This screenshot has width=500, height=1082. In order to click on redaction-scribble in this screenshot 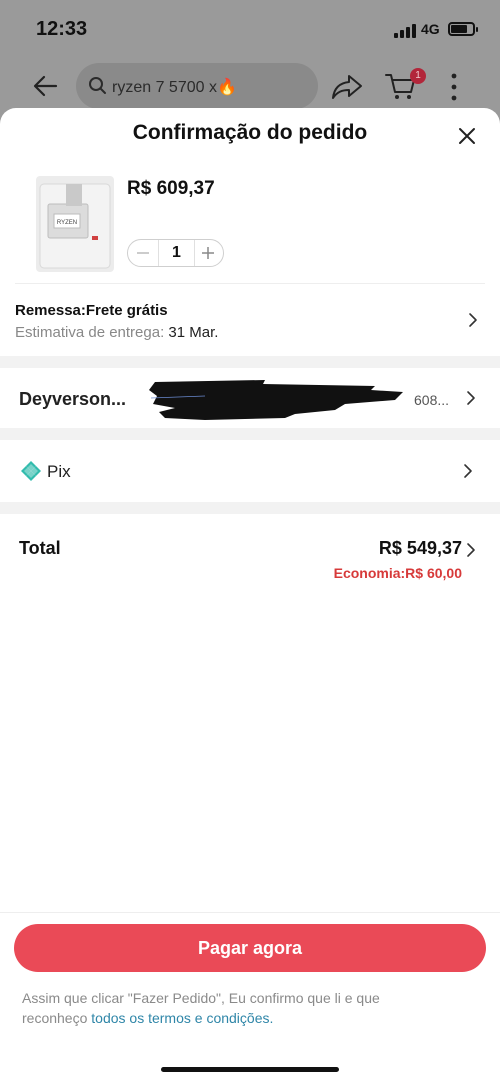, I will do `click(276, 400)`.